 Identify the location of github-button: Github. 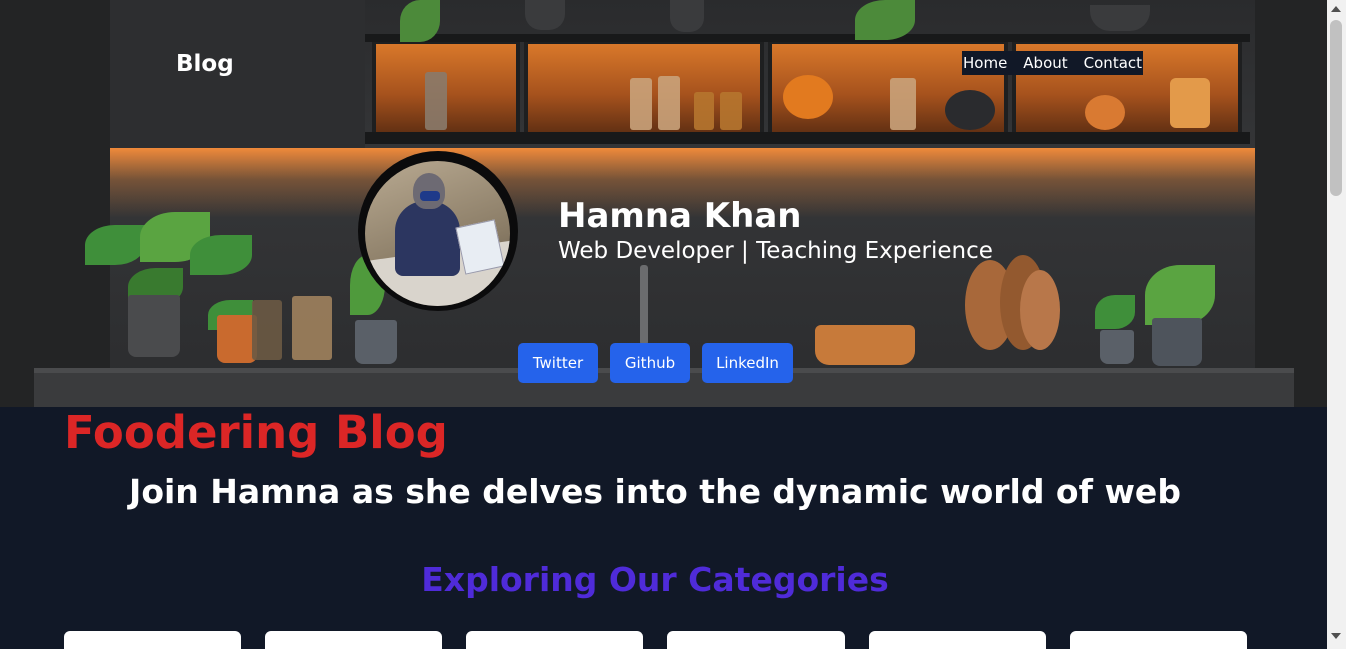
(650, 363).